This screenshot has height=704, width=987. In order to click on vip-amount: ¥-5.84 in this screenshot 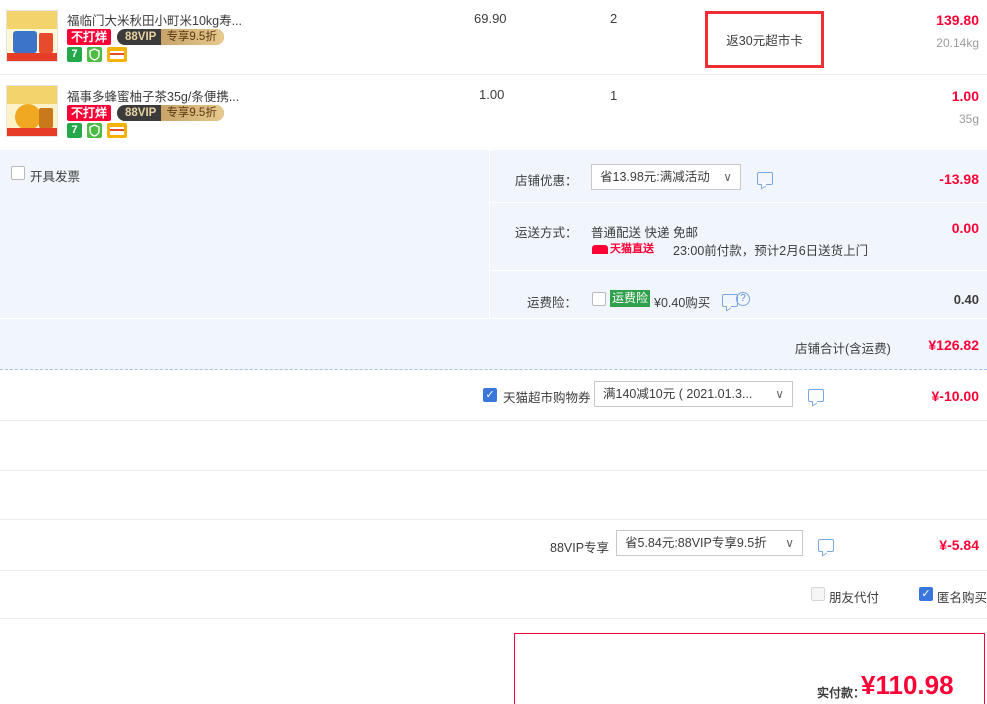, I will do `click(959, 545)`.